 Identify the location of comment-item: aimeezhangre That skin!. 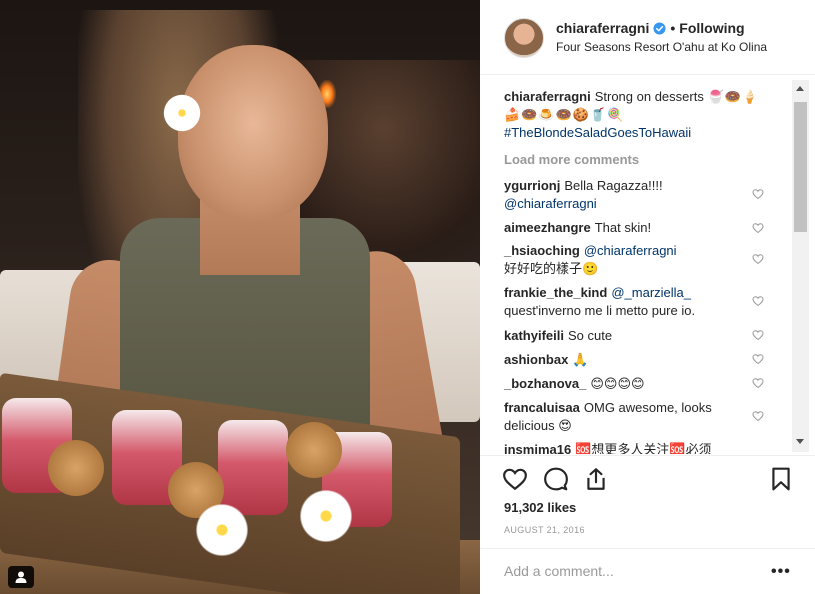
(639, 228).